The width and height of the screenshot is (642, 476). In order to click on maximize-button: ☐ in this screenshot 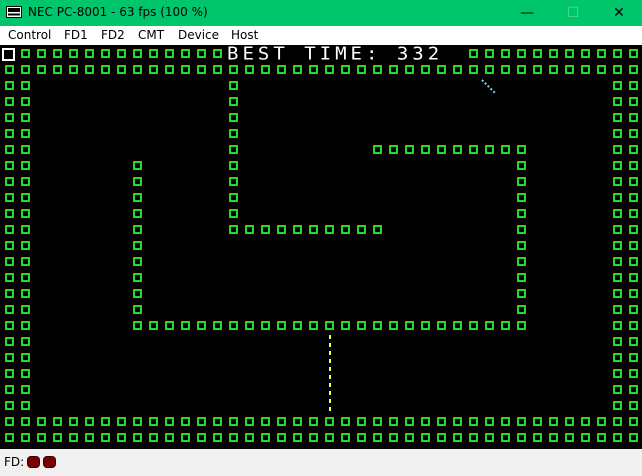, I will do `click(573, 13)`.